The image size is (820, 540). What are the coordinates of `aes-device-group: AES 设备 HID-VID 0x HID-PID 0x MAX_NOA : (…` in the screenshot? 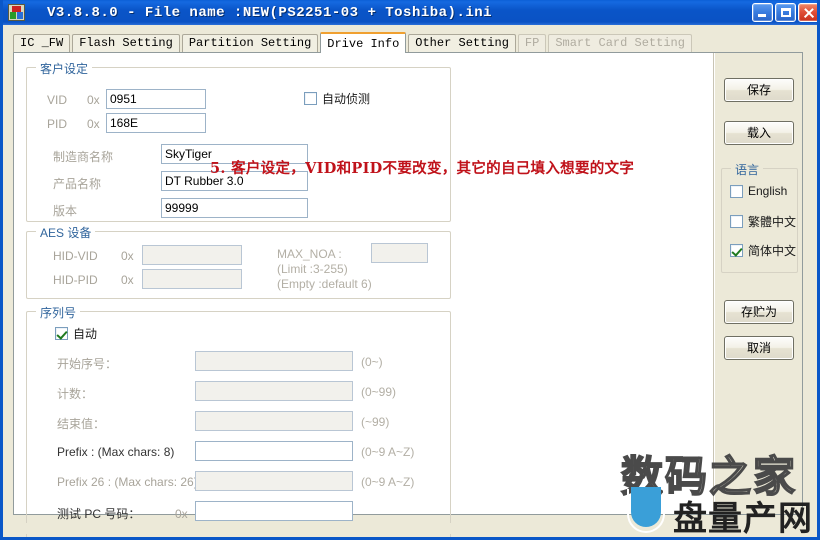 It's located at (238, 261).